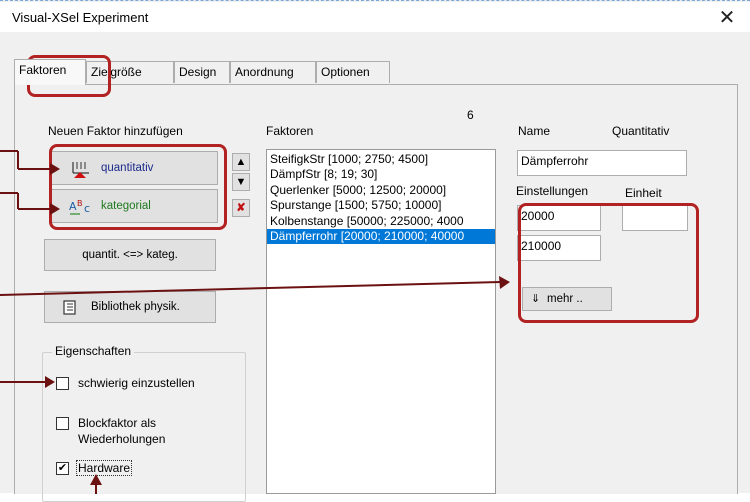 The width and height of the screenshot is (750, 502). Describe the element at coordinates (117, 423) in the screenshot. I see `block-factor-label-line1: Blockfaktor als` at that location.